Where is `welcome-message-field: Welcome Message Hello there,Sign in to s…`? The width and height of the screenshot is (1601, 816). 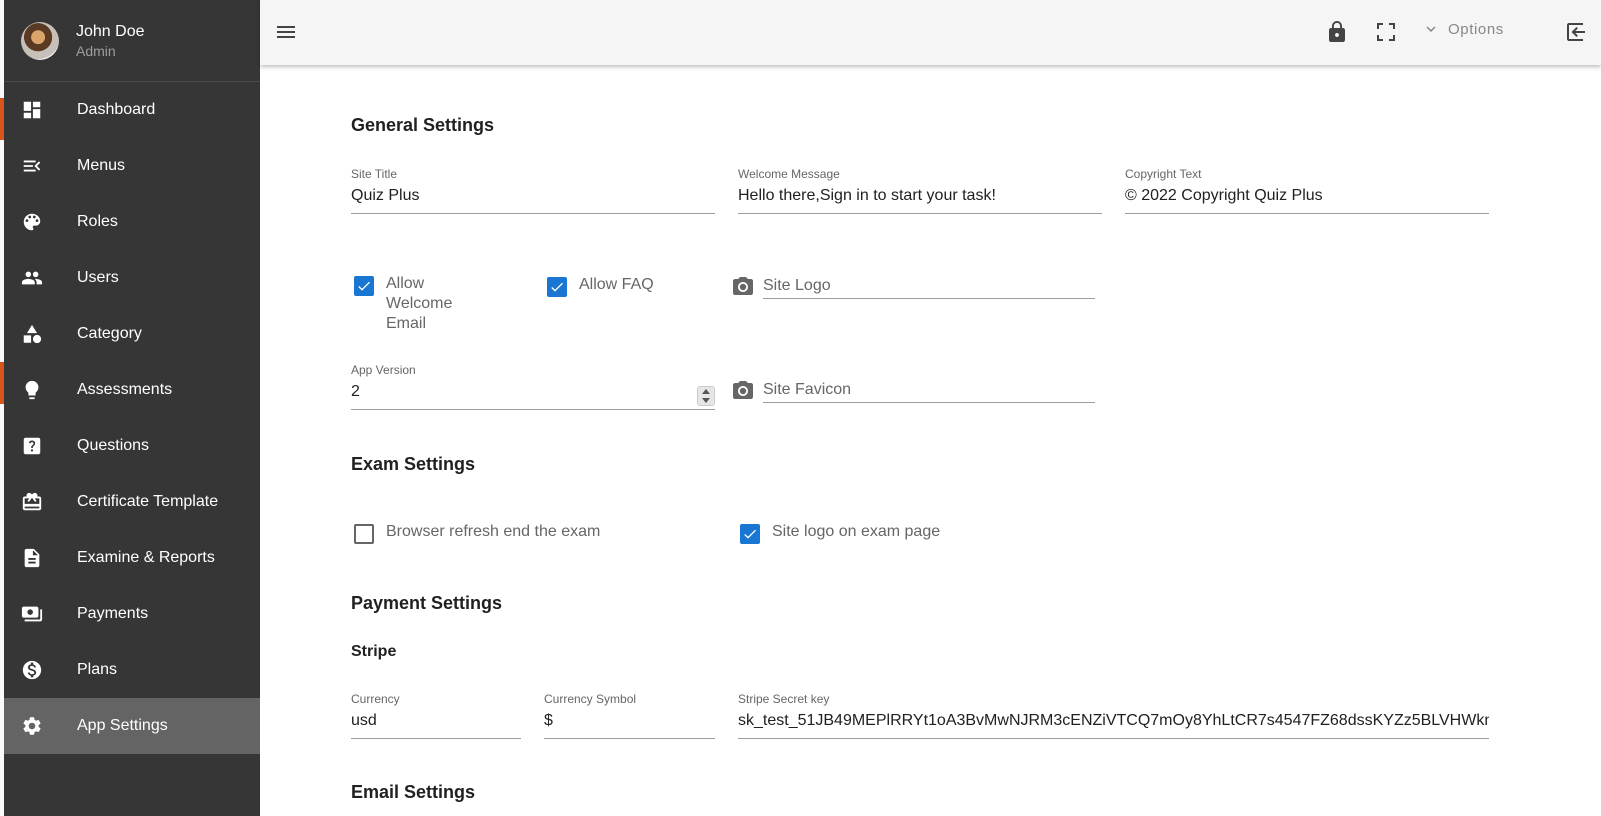 welcome-message-field: Welcome Message Hello there,Sign in to s… is located at coordinates (920, 189).